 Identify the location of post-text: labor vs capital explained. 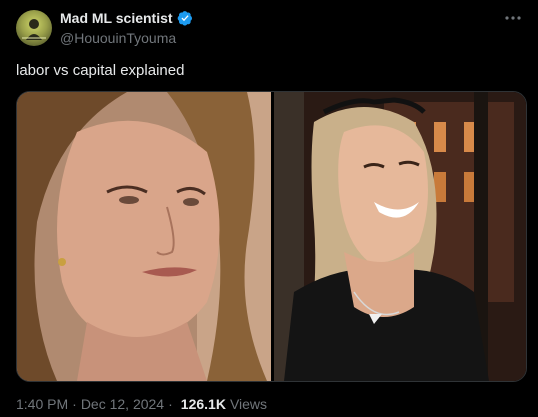
(100, 70).